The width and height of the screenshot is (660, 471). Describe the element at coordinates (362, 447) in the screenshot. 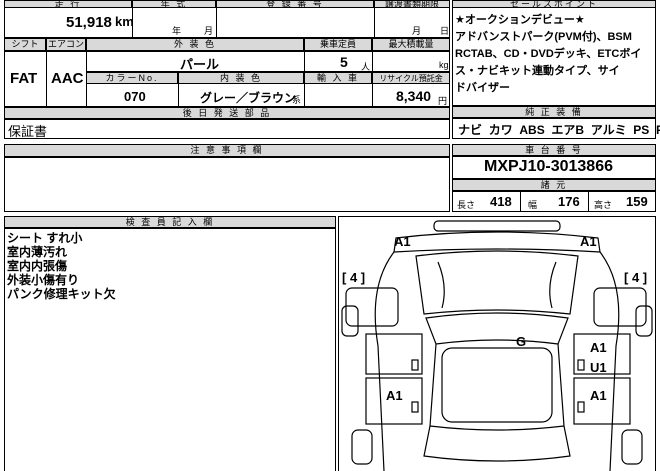

I see `left-rear-wheel` at that location.